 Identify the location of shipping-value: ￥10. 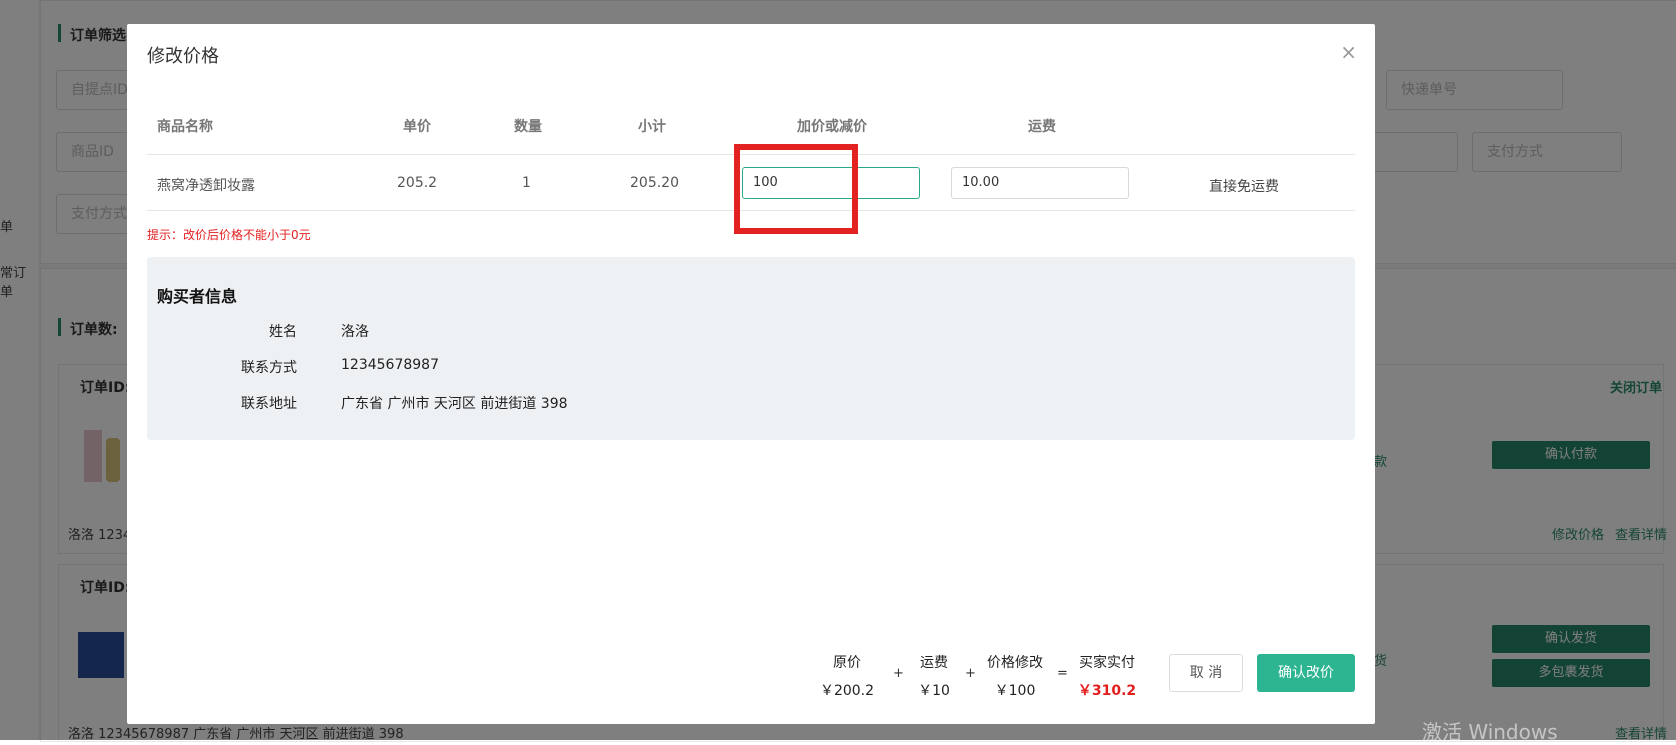
(934, 691).